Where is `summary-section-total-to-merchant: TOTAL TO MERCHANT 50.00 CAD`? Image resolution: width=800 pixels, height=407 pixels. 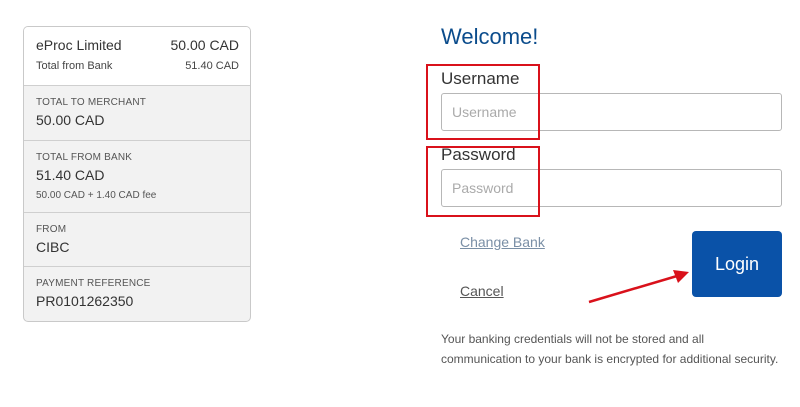 summary-section-total-to-merchant: TOTAL TO MERCHANT 50.00 CAD is located at coordinates (137, 113).